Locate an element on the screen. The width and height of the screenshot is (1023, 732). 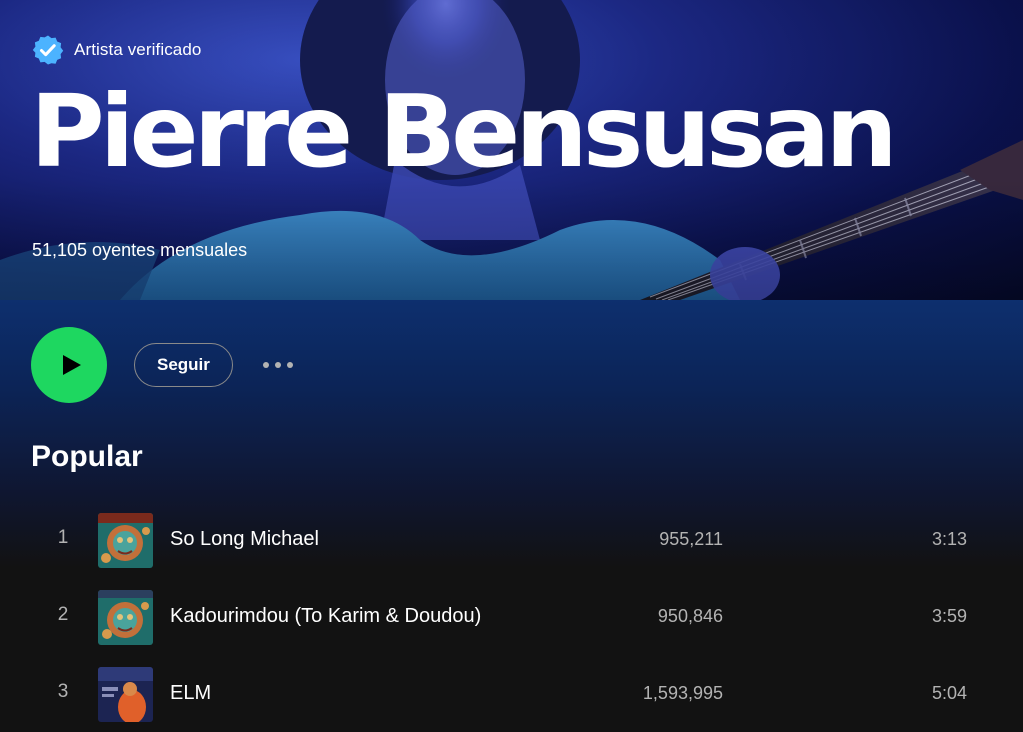
verified-artist-label: Artista verificado is located at coordinates (138, 49).